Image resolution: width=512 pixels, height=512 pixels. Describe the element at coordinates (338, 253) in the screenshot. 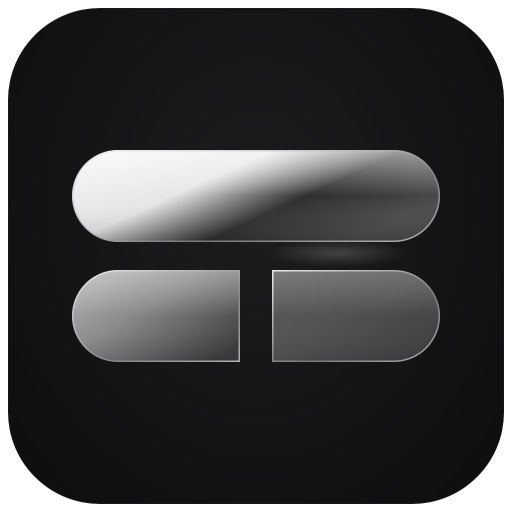

I see `glow-accent` at that location.